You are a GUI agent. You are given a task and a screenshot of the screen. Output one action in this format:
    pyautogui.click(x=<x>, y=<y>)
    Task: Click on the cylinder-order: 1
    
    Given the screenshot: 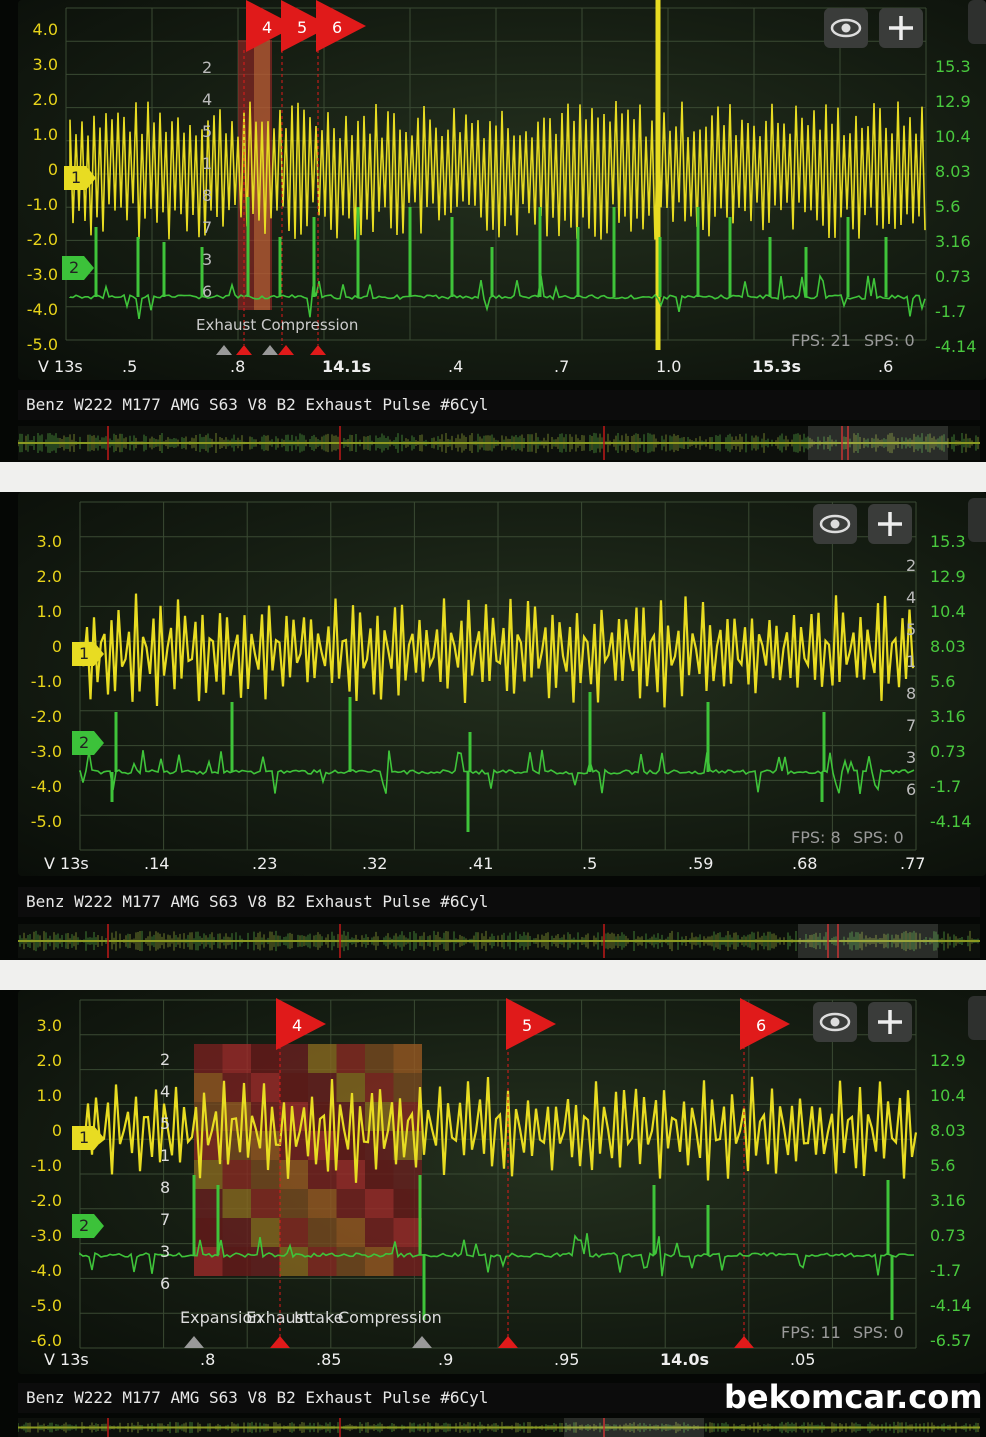 What is the action you would take?
    pyautogui.click(x=911, y=661)
    